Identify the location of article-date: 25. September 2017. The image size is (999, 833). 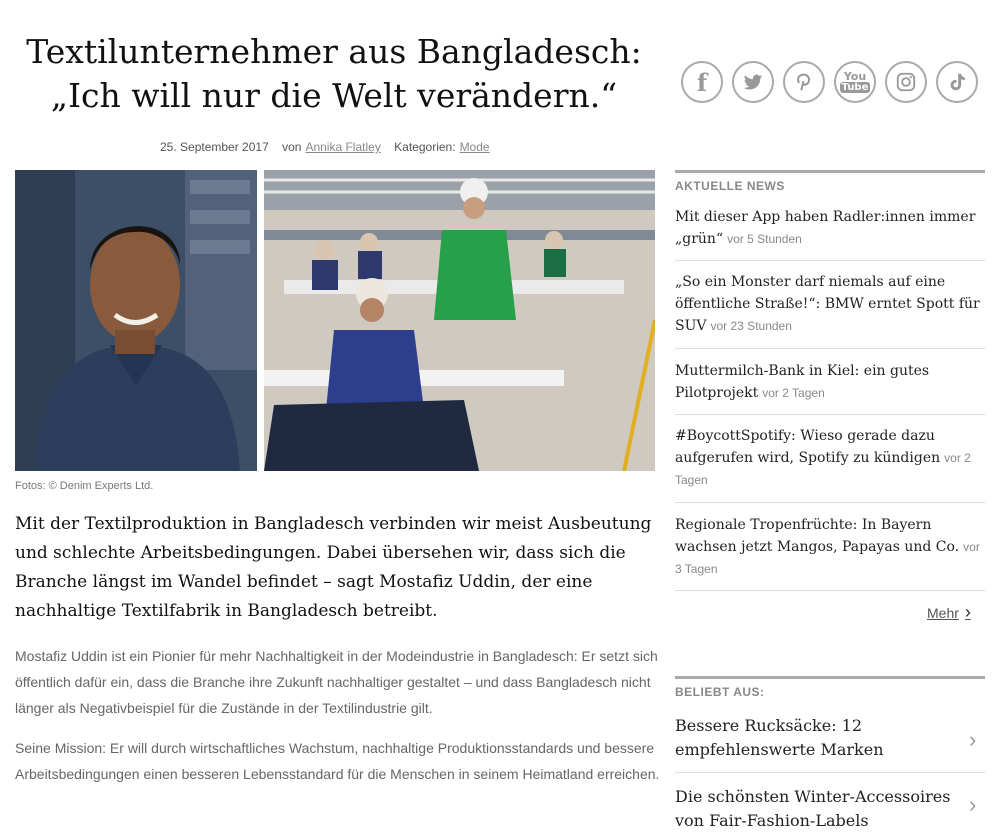
(214, 147).